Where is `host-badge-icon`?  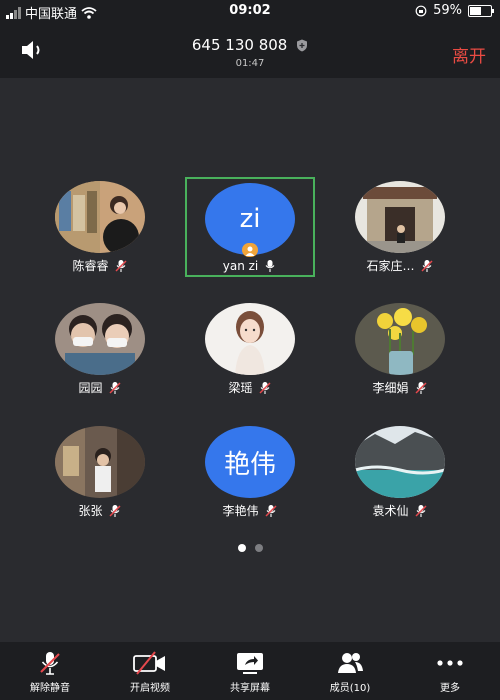 host-badge-icon is located at coordinates (250, 250).